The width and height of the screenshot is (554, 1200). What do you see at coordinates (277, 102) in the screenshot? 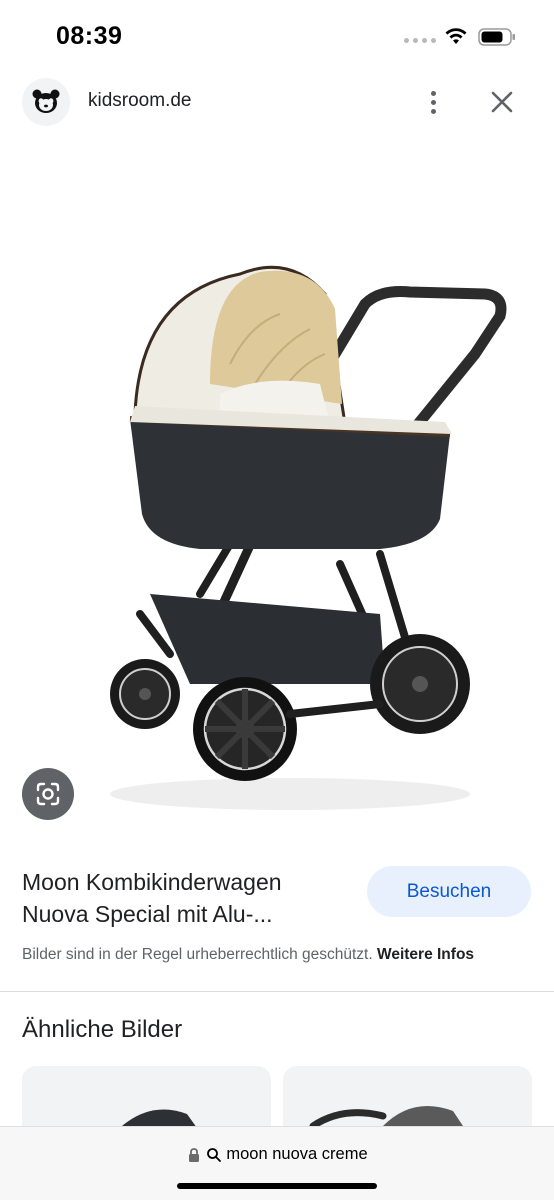
I see `site-header: kidsroom.de` at bounding box center [277, 102].